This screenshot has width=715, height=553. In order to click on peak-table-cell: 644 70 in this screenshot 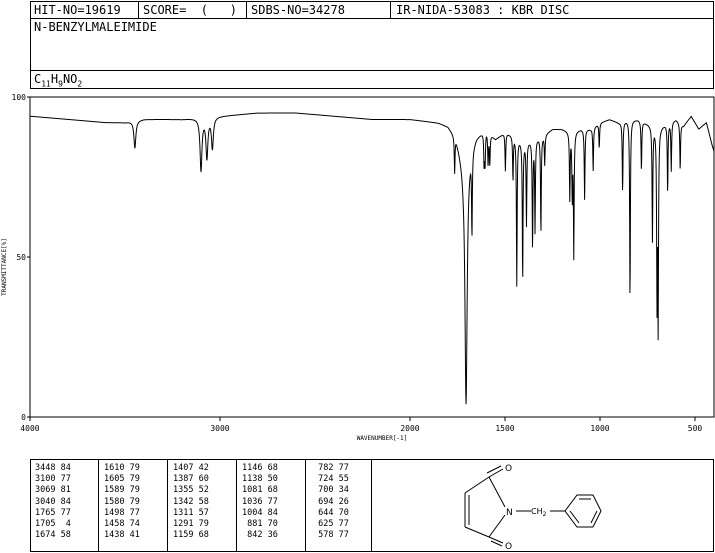, I will do `click(331, 512)`.